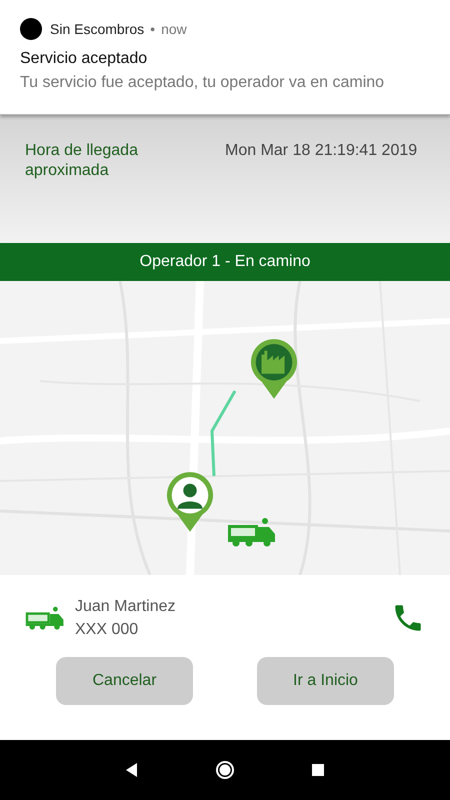  I want to click on arrival-label: Hora de llegada aproximada, so click(82, 161).